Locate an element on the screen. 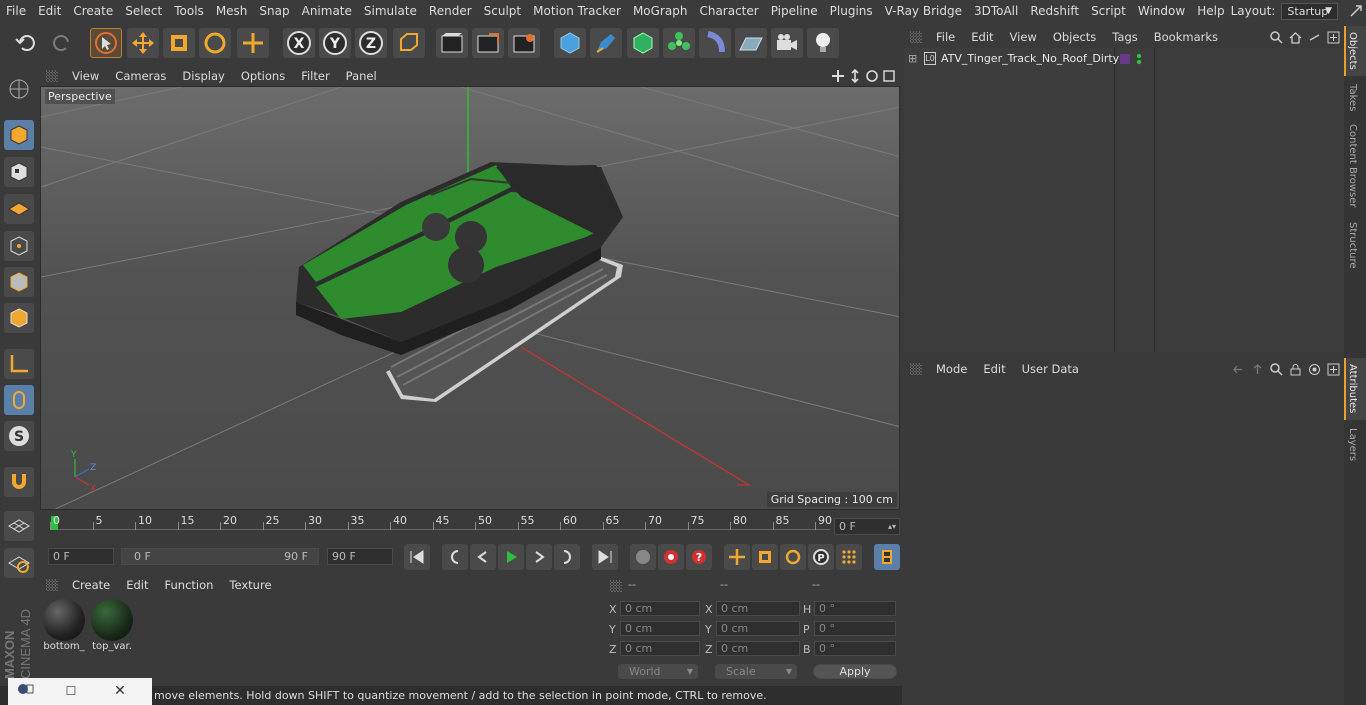  apply-button: Apply is located at coordinates (855, 671).